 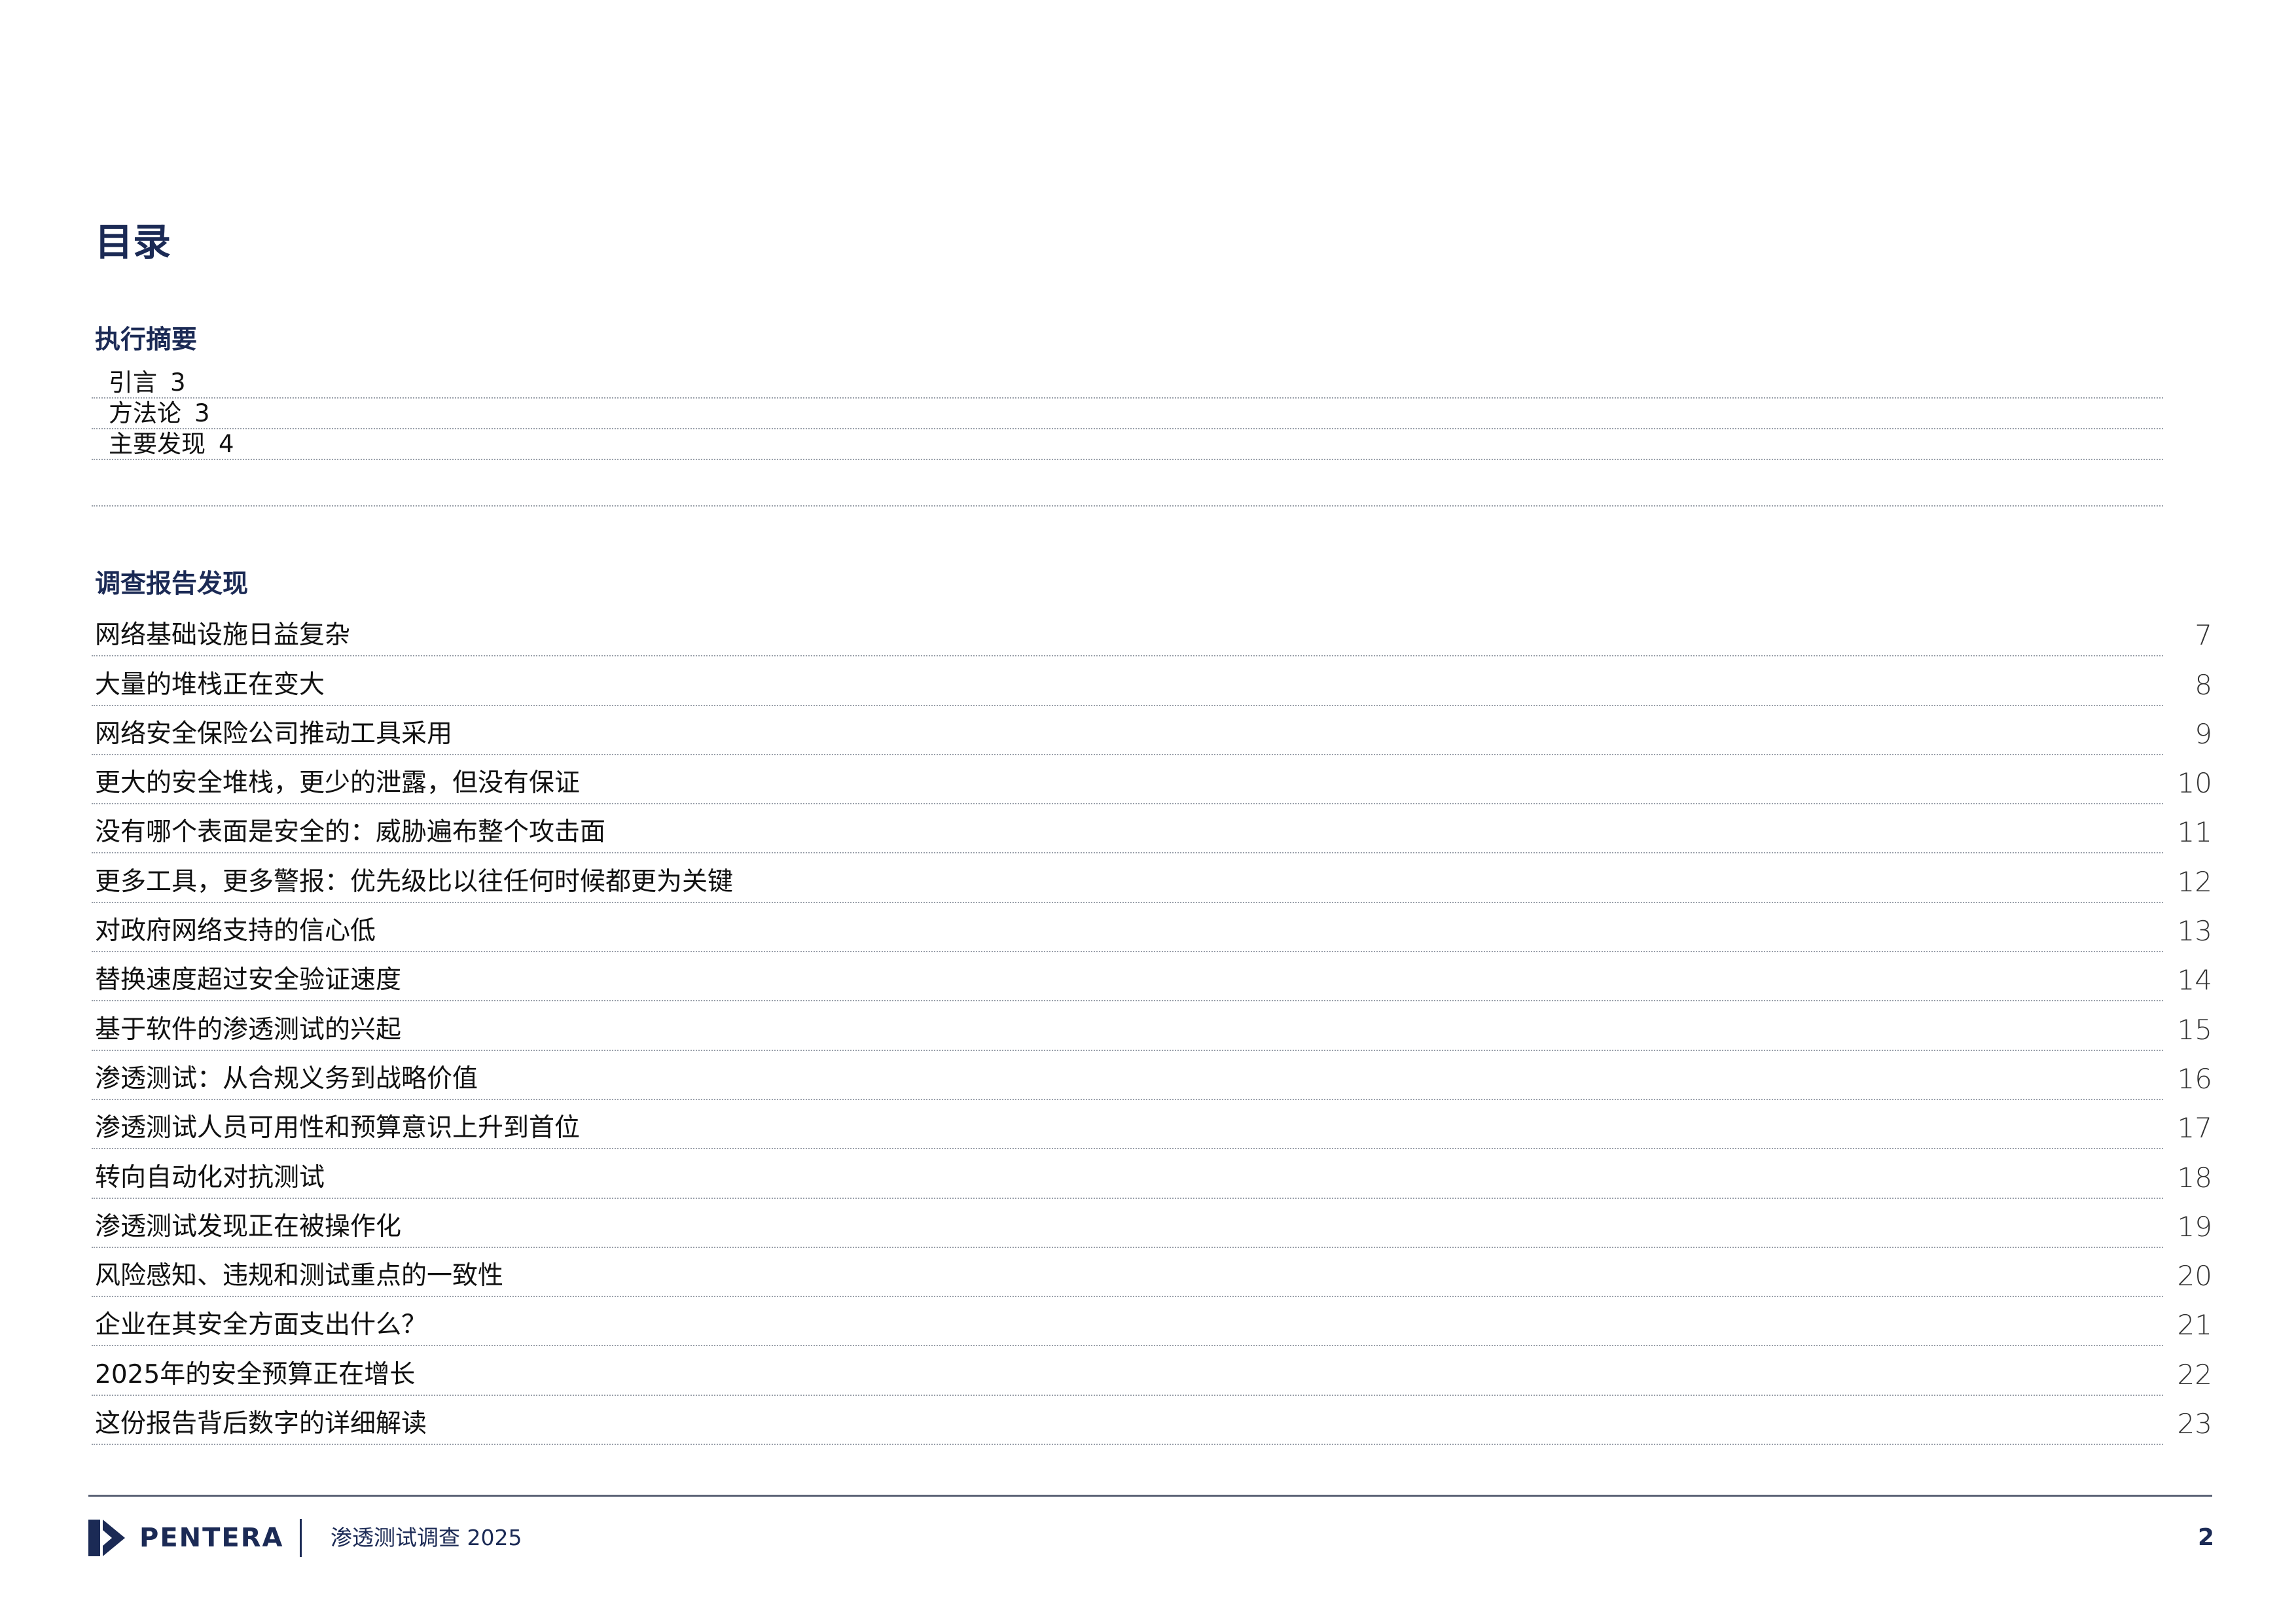 I want to click on toc-entry: 2025年的安全预算正在增长 22, so click(x=1152, y=1371).